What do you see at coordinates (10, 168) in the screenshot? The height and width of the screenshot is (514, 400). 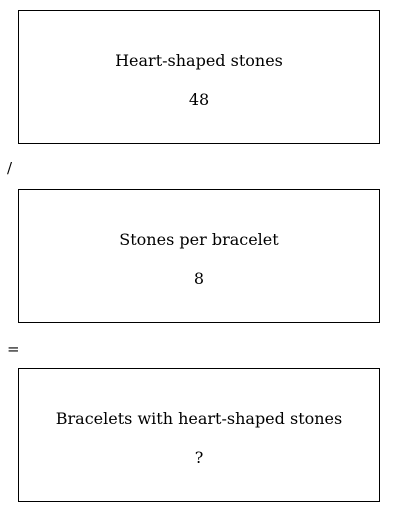 I see `division-operator: /` at bounding box center [10, 168].